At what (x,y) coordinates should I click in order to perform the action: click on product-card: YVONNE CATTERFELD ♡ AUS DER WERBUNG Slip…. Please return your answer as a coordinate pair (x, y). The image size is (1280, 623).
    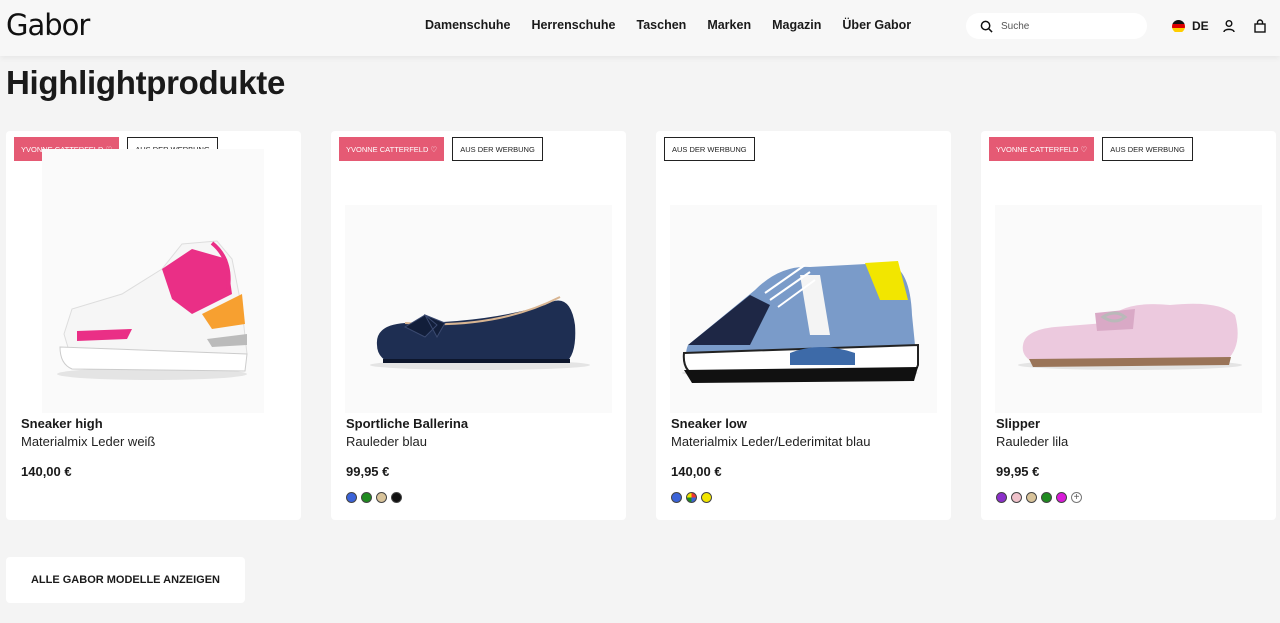
    Looking at the image, I should click on (1128, 325).